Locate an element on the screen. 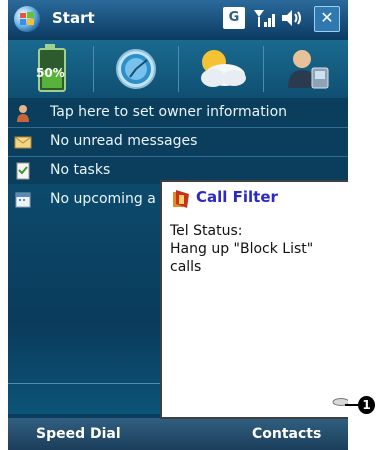  status-value: Hang up "Block List" is located at coordinates (242, 249).